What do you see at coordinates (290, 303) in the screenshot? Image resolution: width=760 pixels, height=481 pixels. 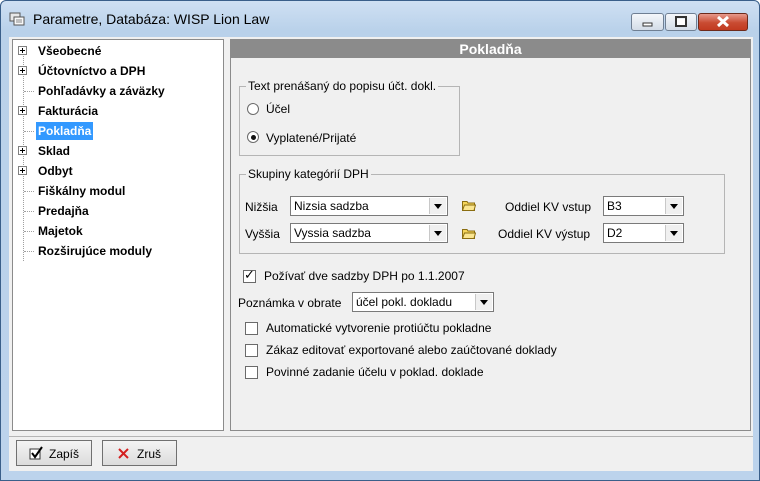 I see `note-label: Poznámka v obrate` at bounding box center [290, 303].